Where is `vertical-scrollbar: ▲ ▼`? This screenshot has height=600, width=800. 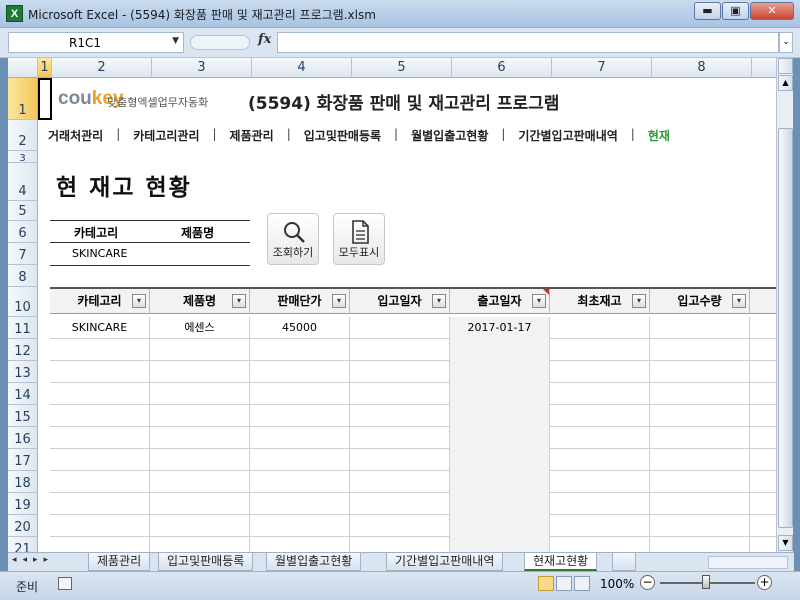 vertical-scrollbar: ▲ ▼ is located at coordinates (784, 305).